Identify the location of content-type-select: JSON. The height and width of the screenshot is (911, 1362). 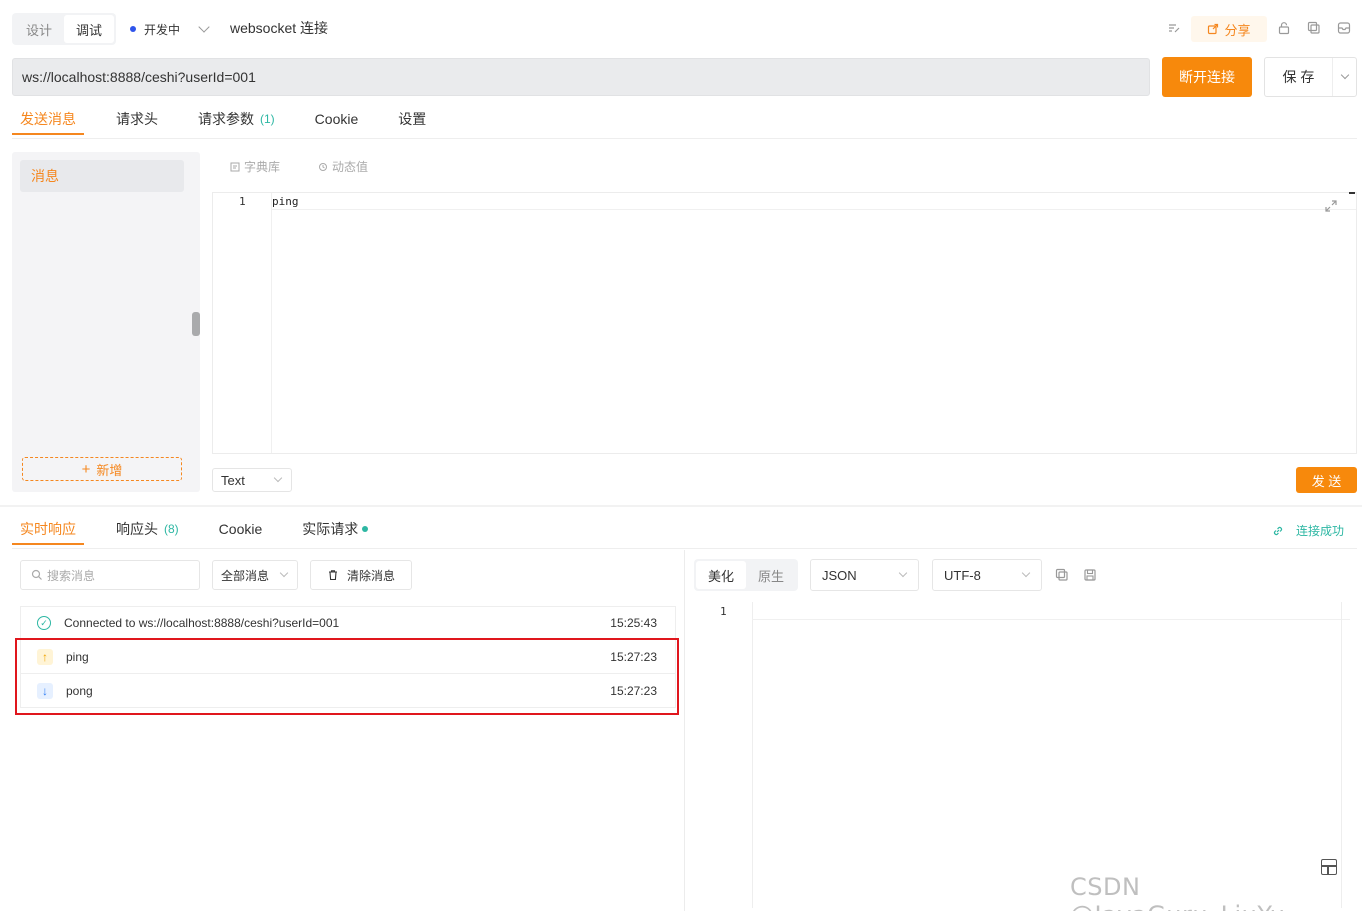
(864, 575).